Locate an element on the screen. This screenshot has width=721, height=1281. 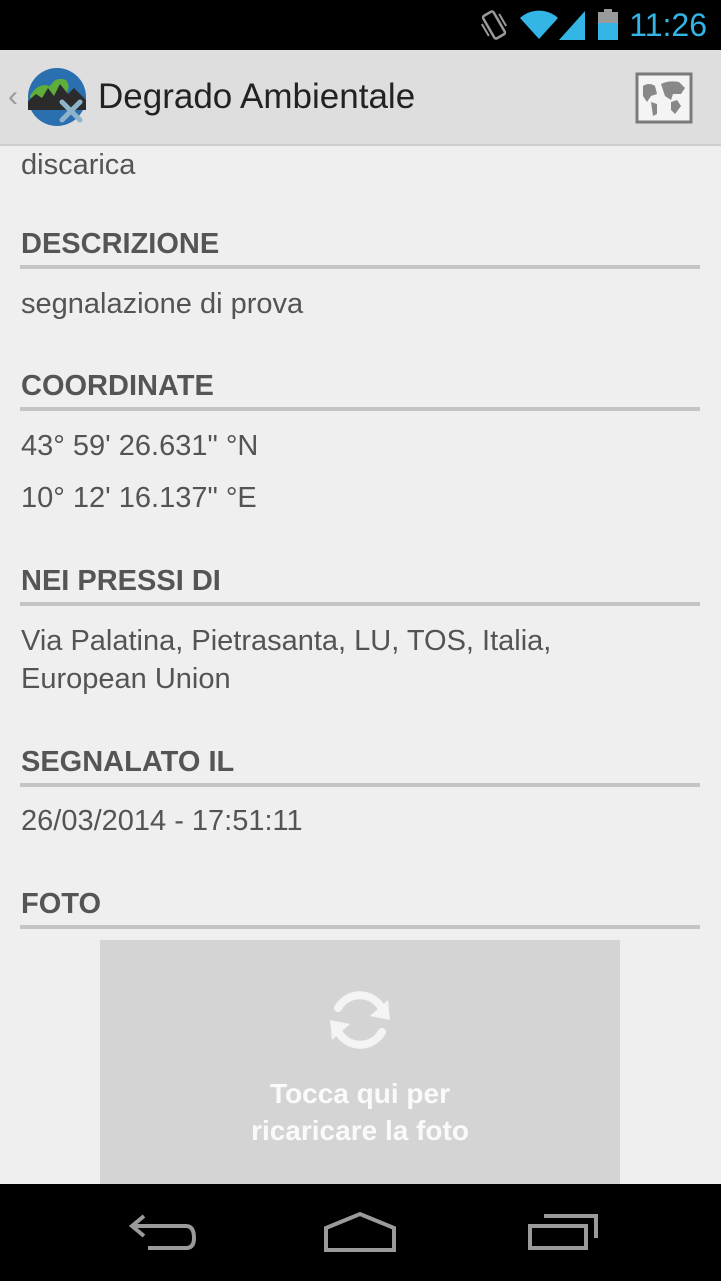
reload-photo-label-line-2: ricaricare la foto is located at coordinates (360, 1130).